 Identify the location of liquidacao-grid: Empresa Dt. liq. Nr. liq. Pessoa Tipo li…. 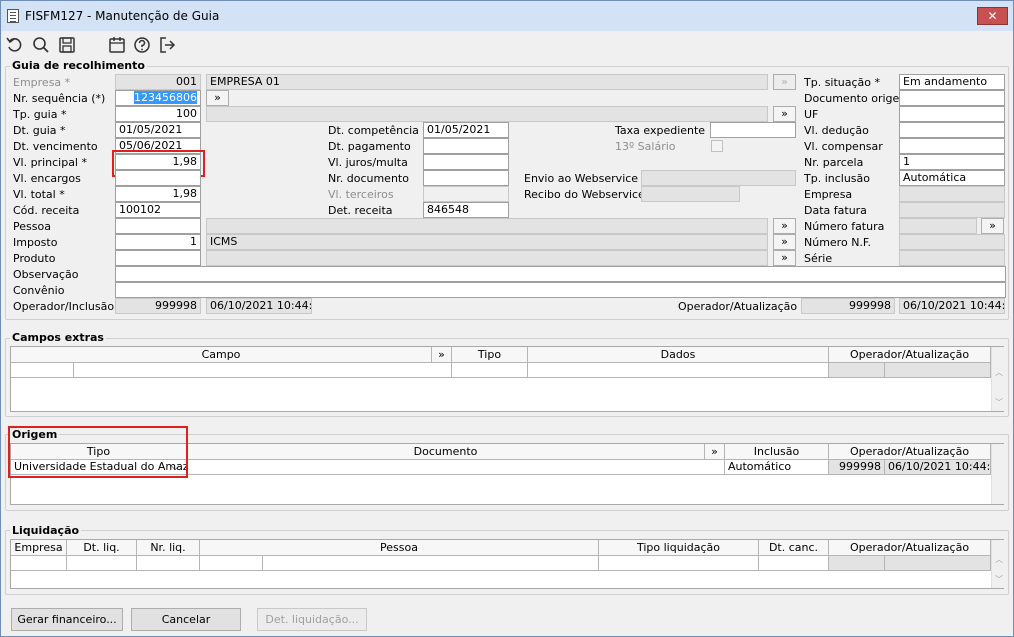
(507, 564).